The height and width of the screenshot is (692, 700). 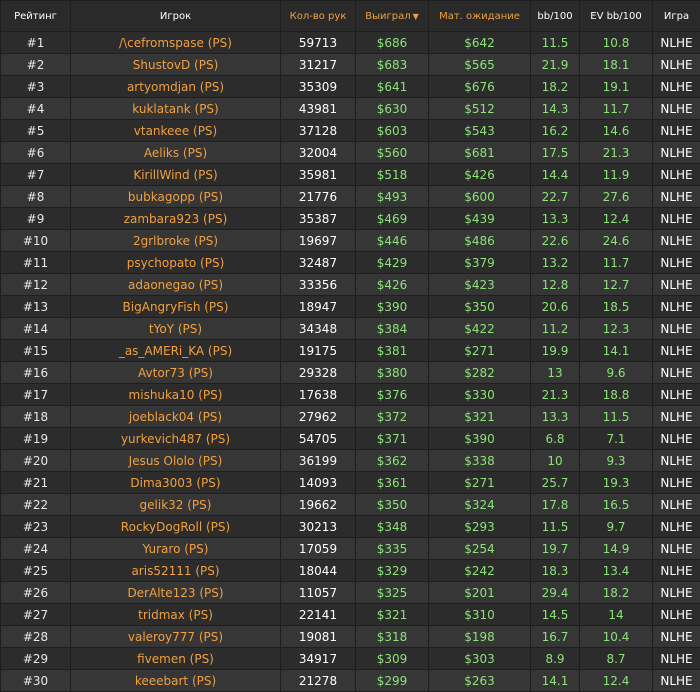 I want to click on hands-cell: 19175, so click(x=318, y=350).